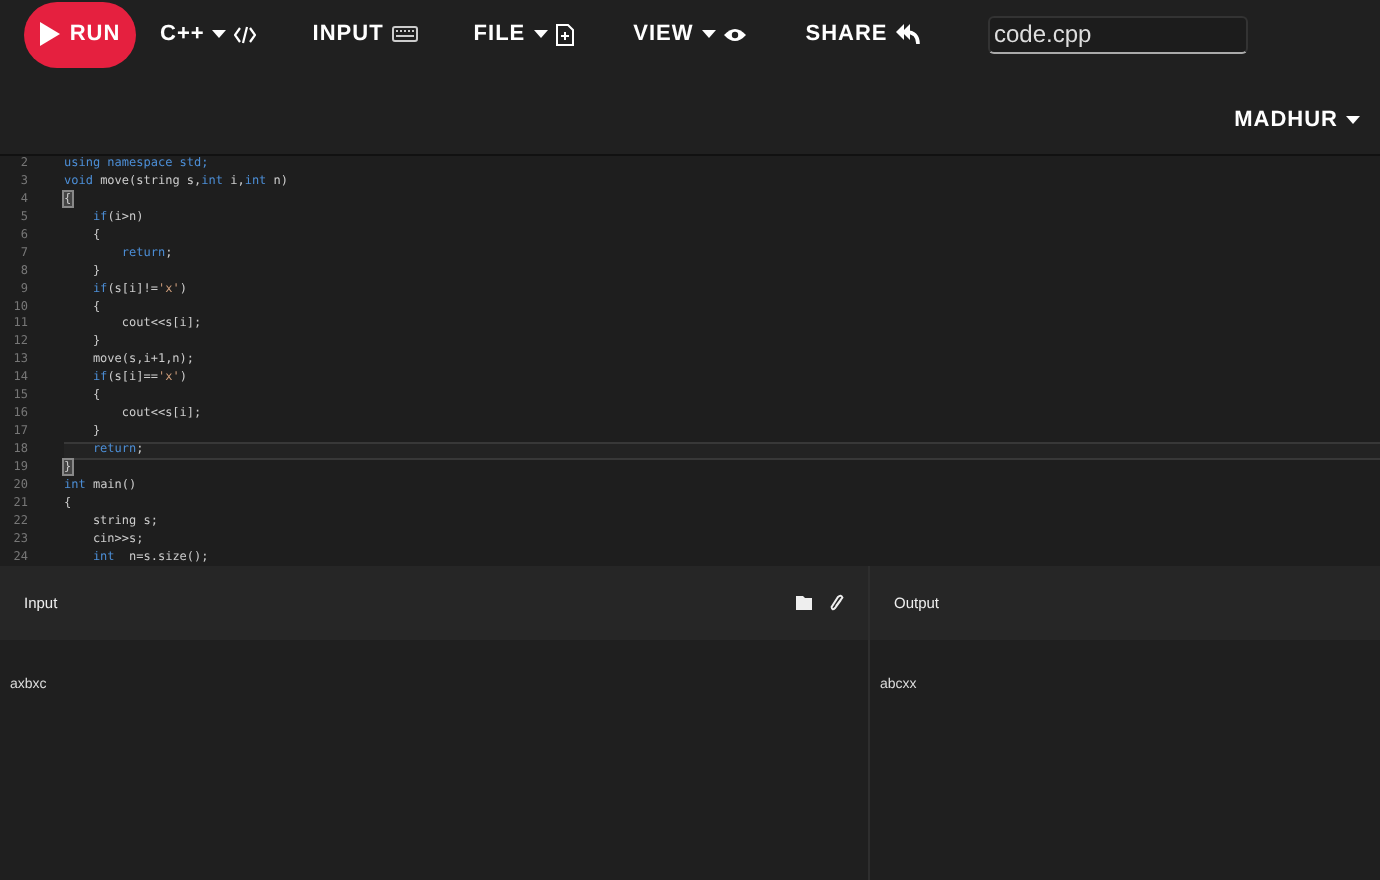  What do you see at coordinates (907, 34) in the screenshot?
I see `reply-all-icon` at bounding box center [907, 34].